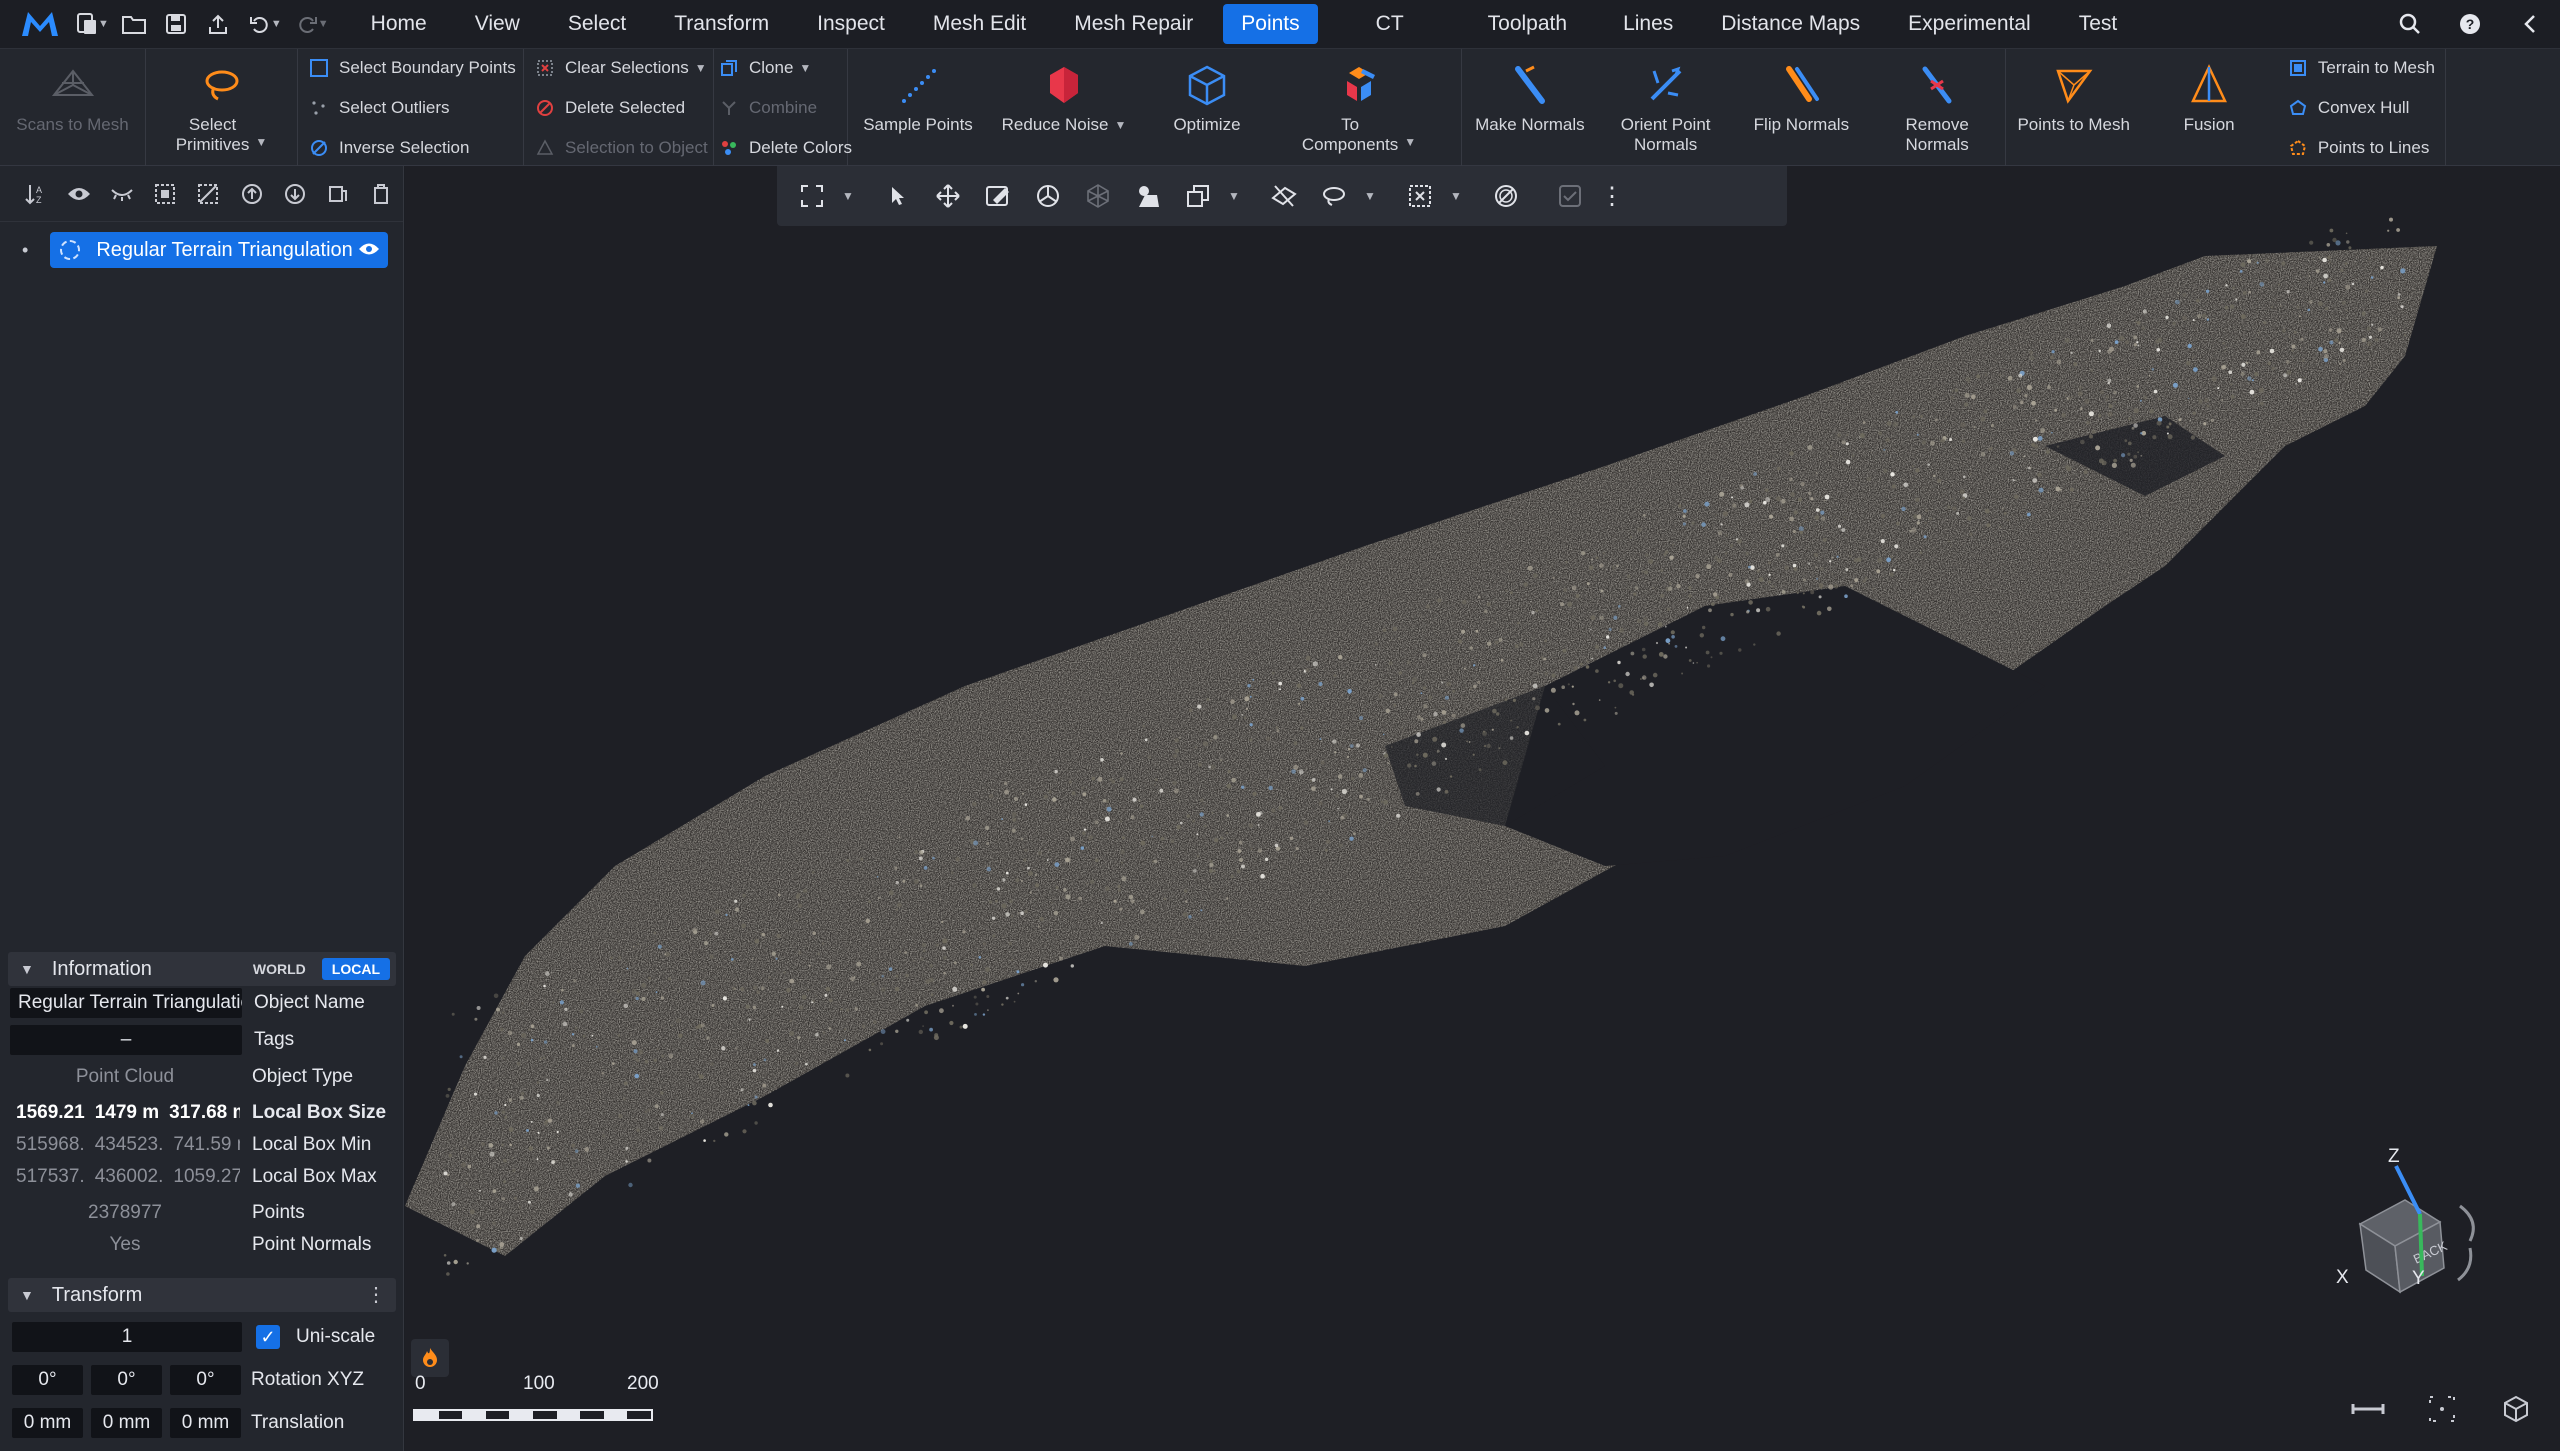 The height and width of the screenshot is (1451, 2560). Describe the element at coordinates (134, 24) in the screenshot. I see `open-folder-icon` at that location.